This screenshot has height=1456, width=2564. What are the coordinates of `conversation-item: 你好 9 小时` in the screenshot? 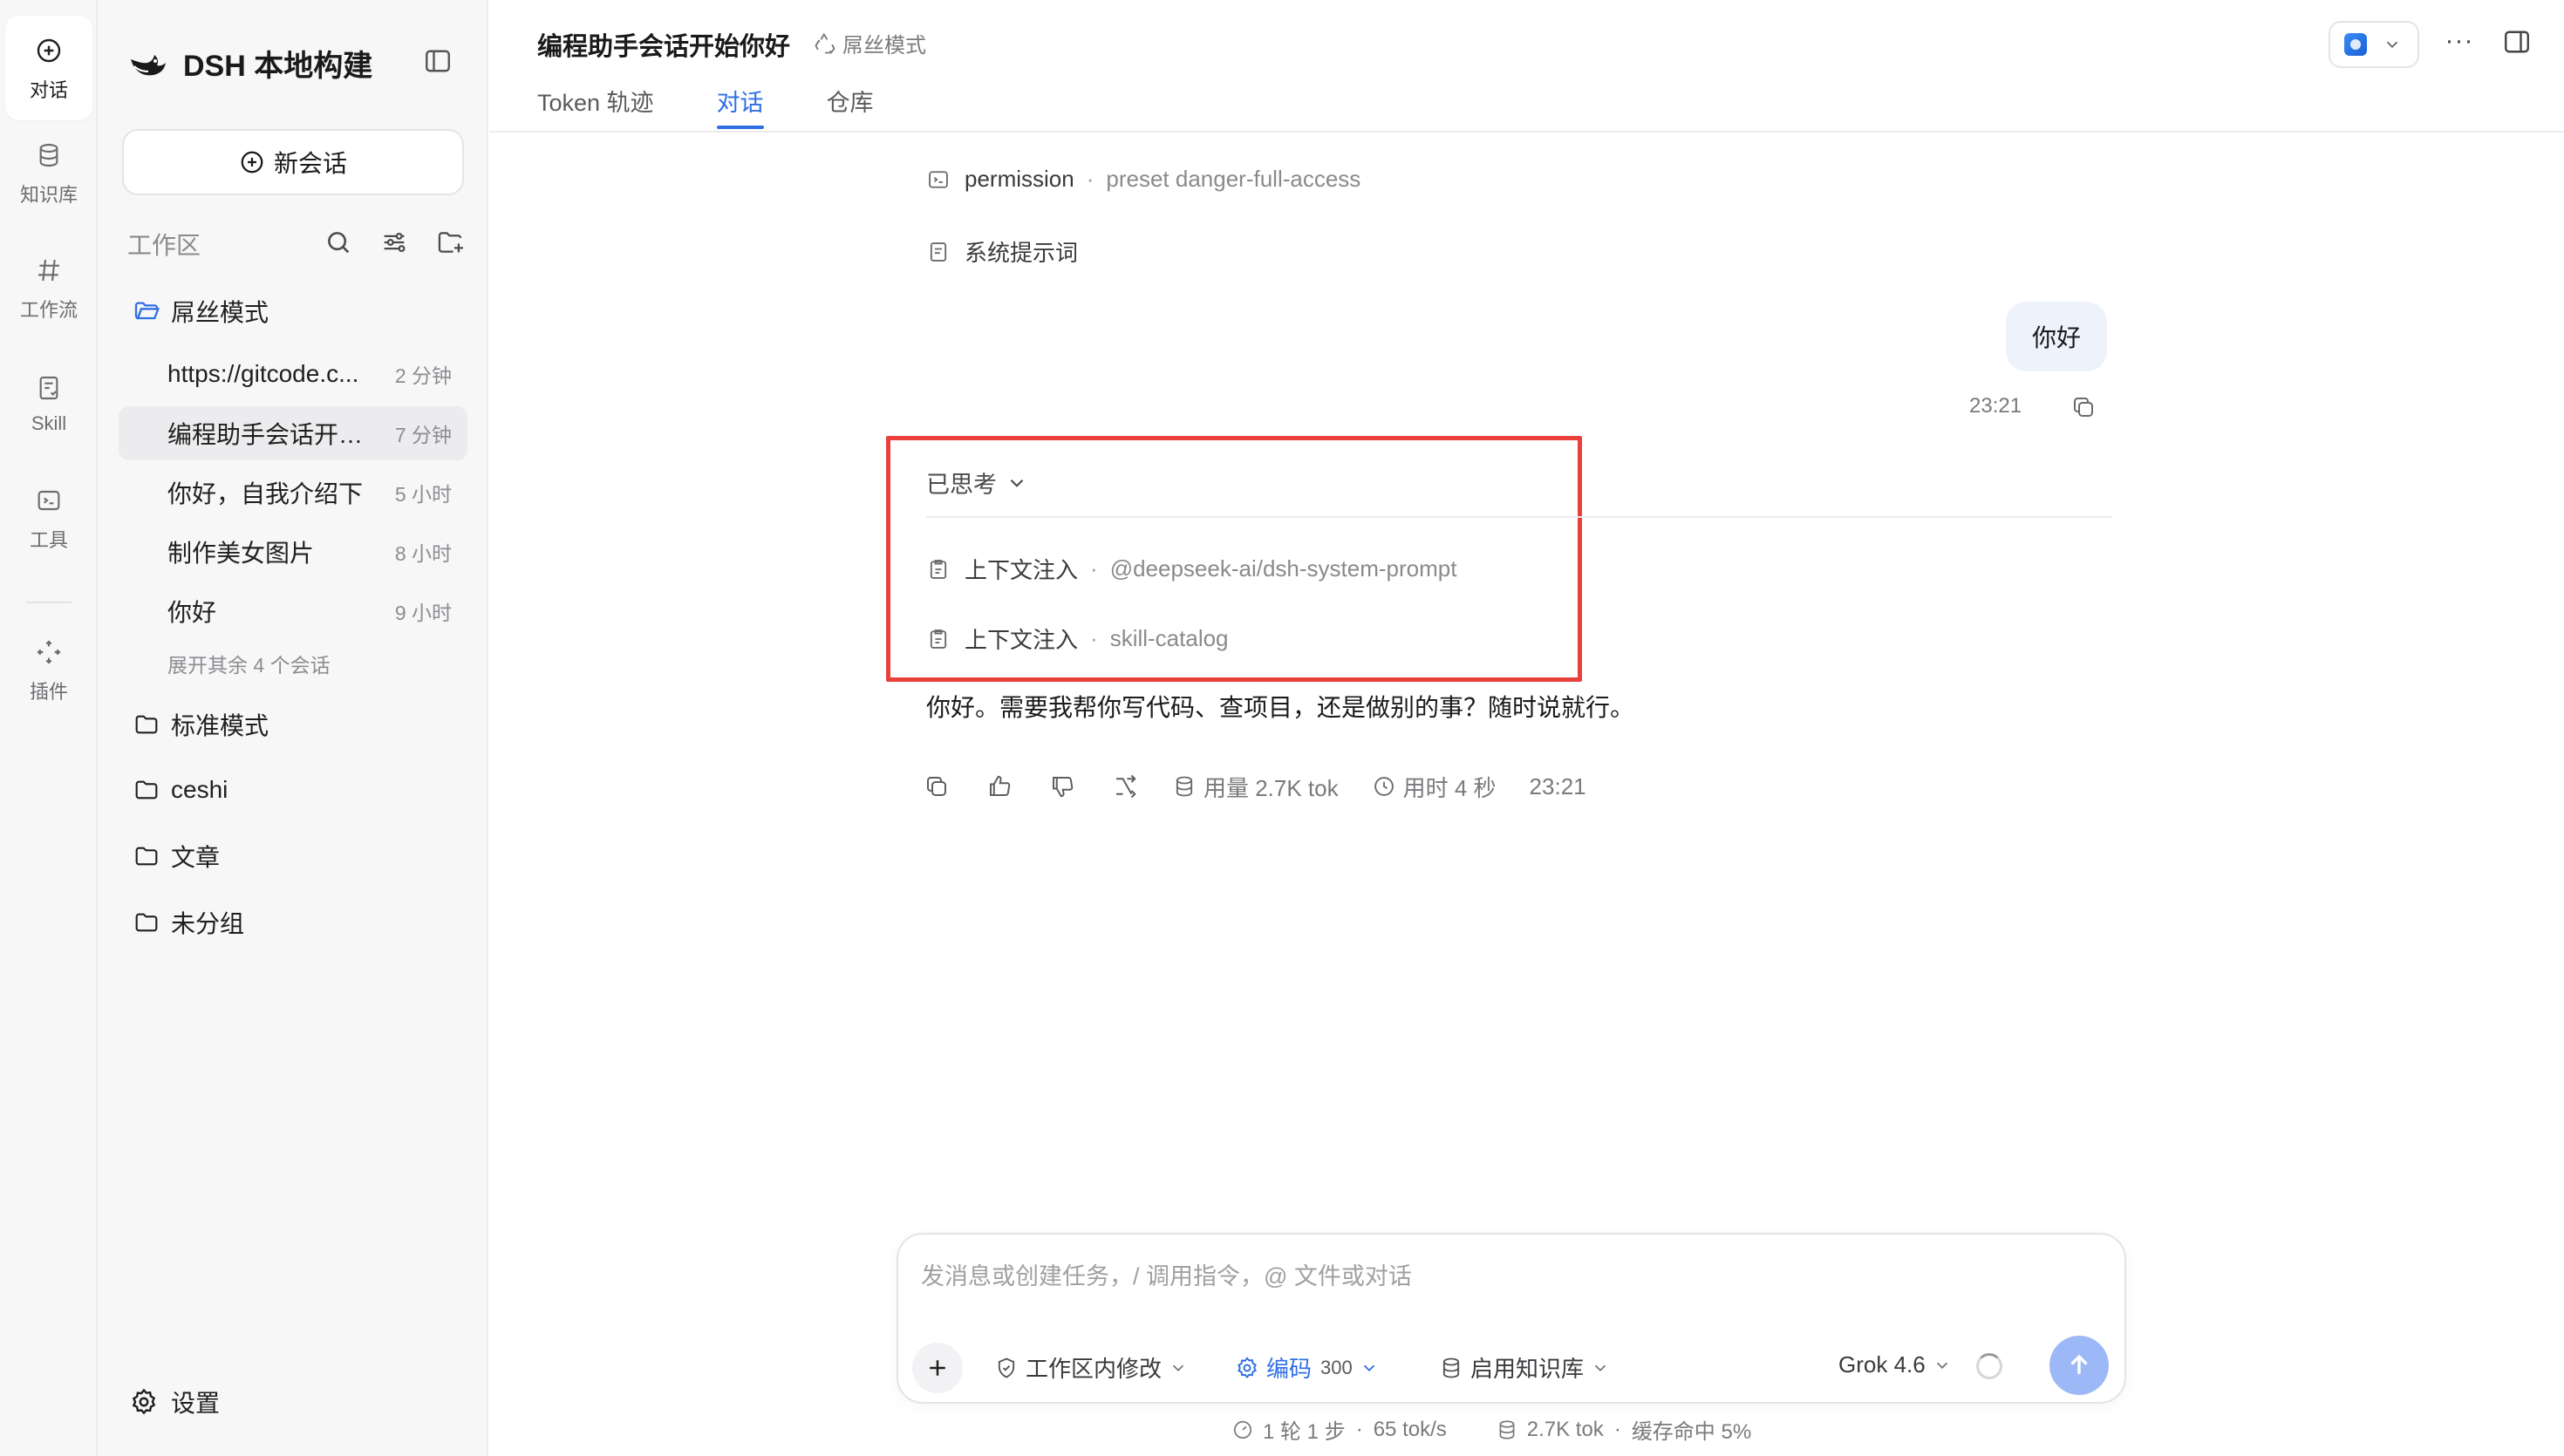 It's located at (293, 611).